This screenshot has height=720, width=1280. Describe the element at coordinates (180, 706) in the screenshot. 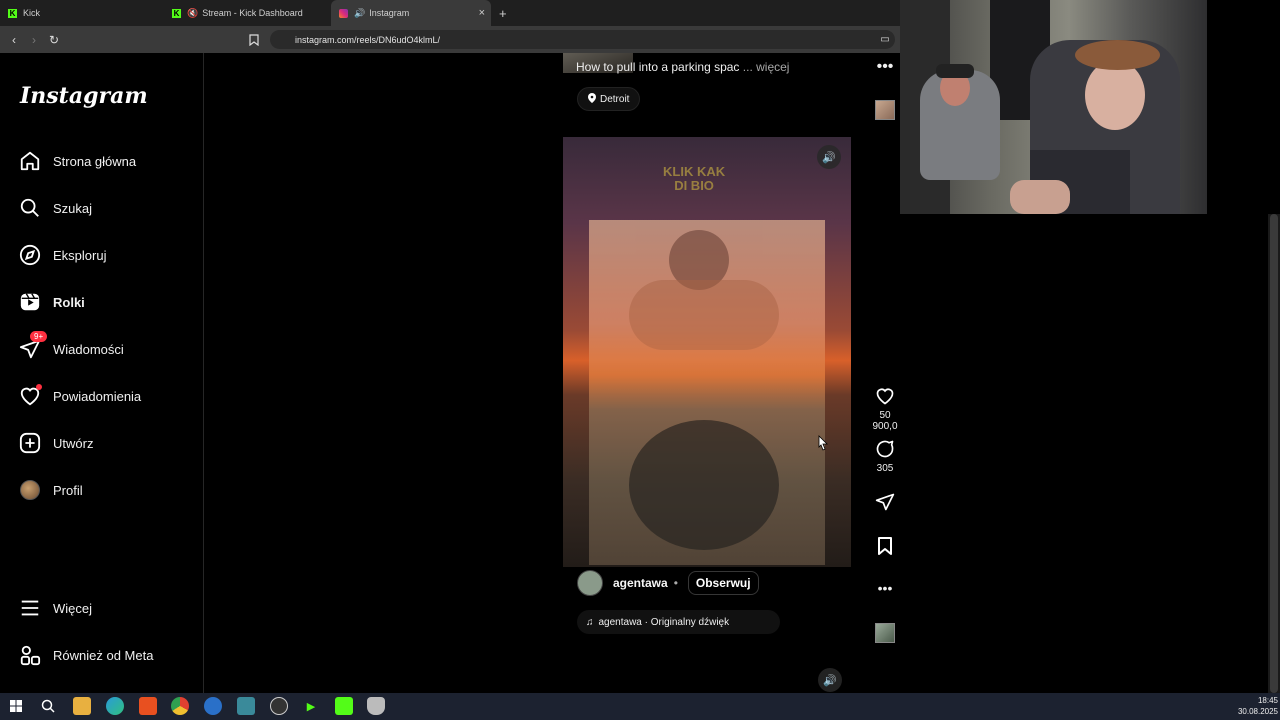

I see `chrome-icon` at that location.